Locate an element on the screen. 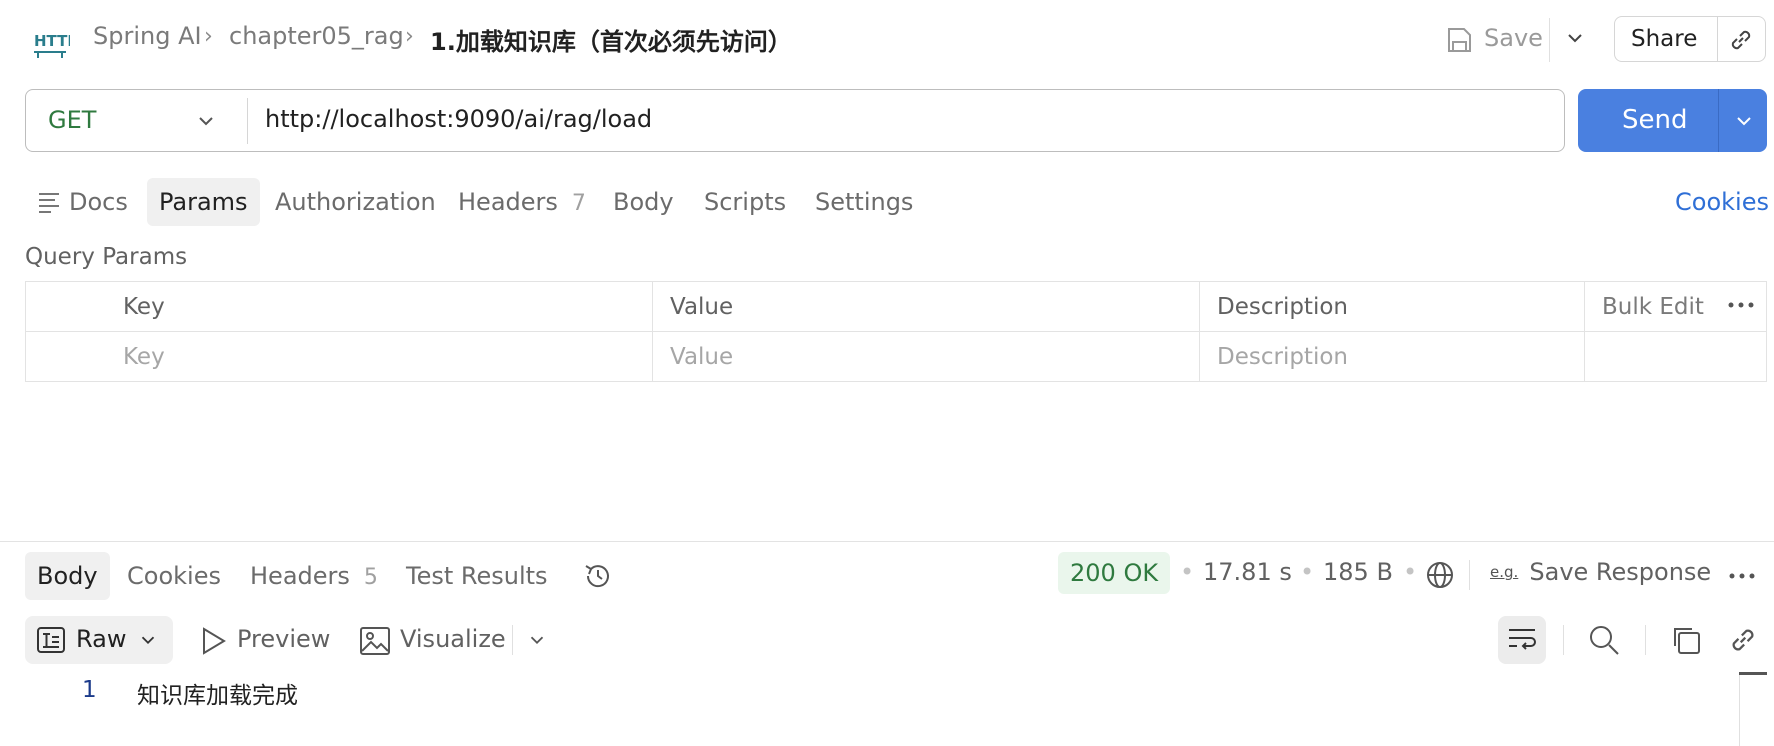 The width and height of the screenshot is (1774, 746). scrollbar-thumb is located at coordinates (1753, 673).